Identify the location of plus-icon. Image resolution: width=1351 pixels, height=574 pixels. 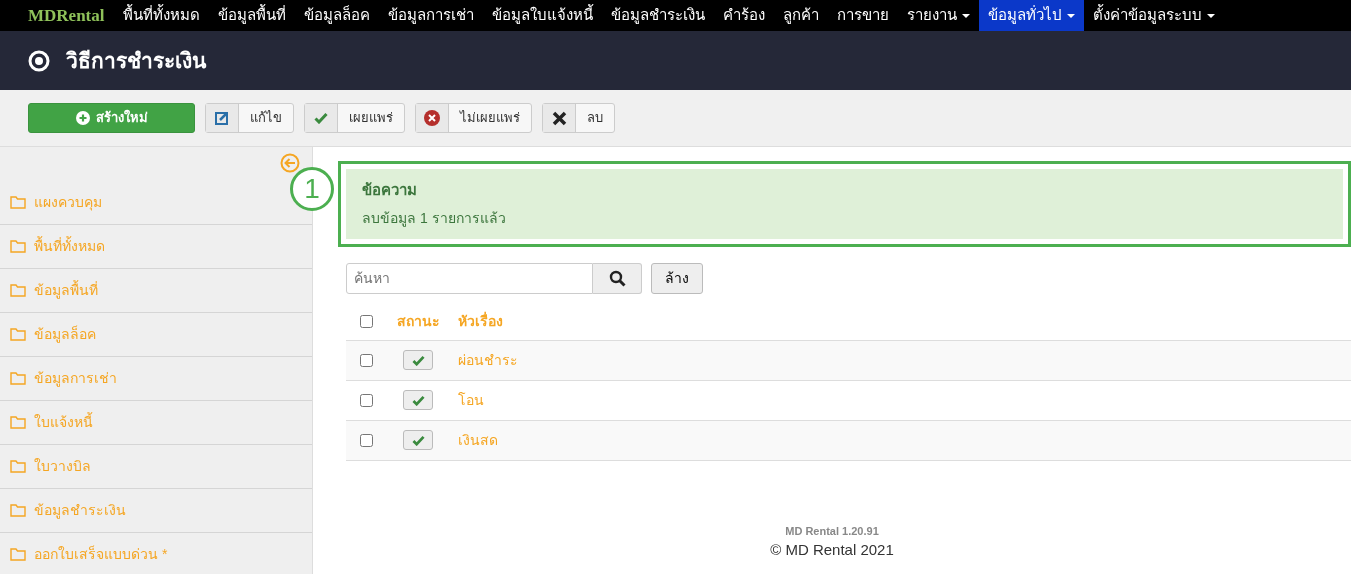
(82, 118).